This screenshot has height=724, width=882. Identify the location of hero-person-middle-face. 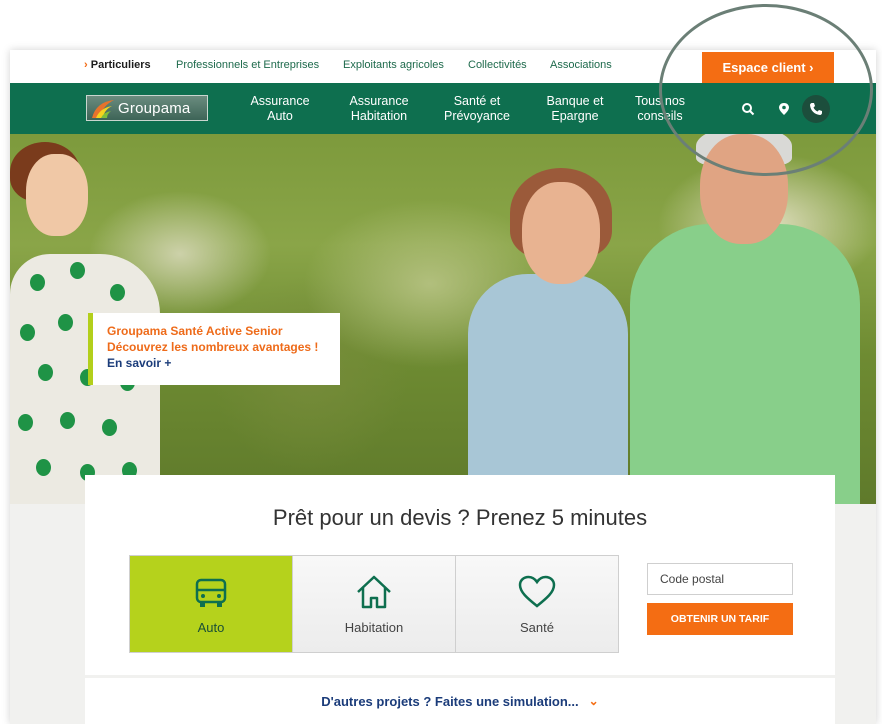
(561, 233).